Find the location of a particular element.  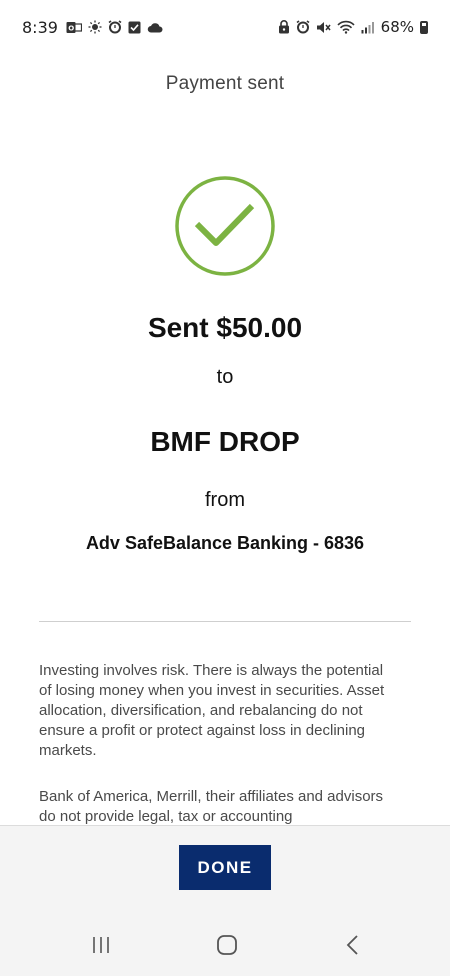

battery-icon is located at coordinates (424, 27).